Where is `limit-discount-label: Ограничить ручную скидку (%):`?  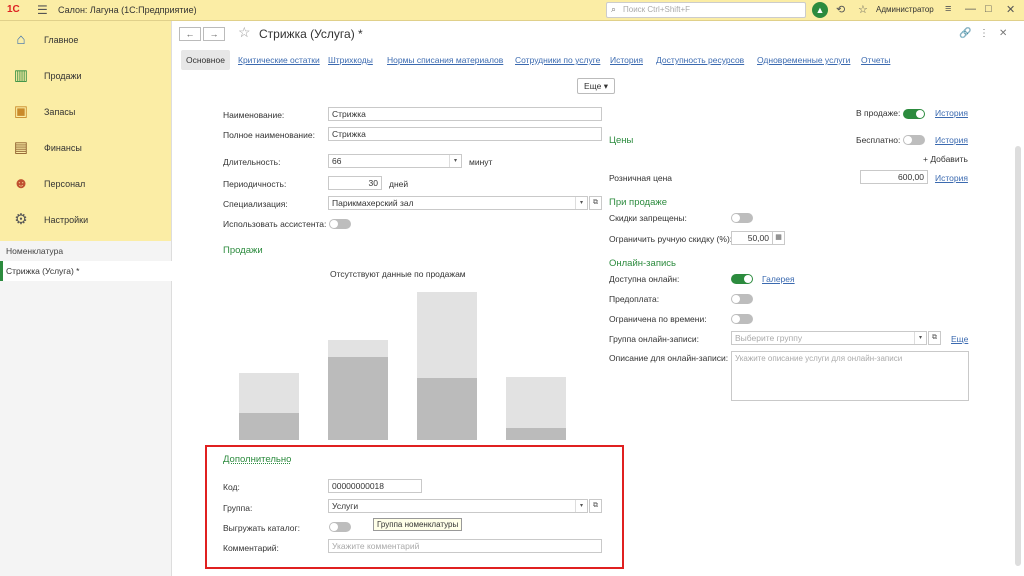
limit-discount-label: Ограничить ручную скидку (%): is located at coordinates (671, 239).